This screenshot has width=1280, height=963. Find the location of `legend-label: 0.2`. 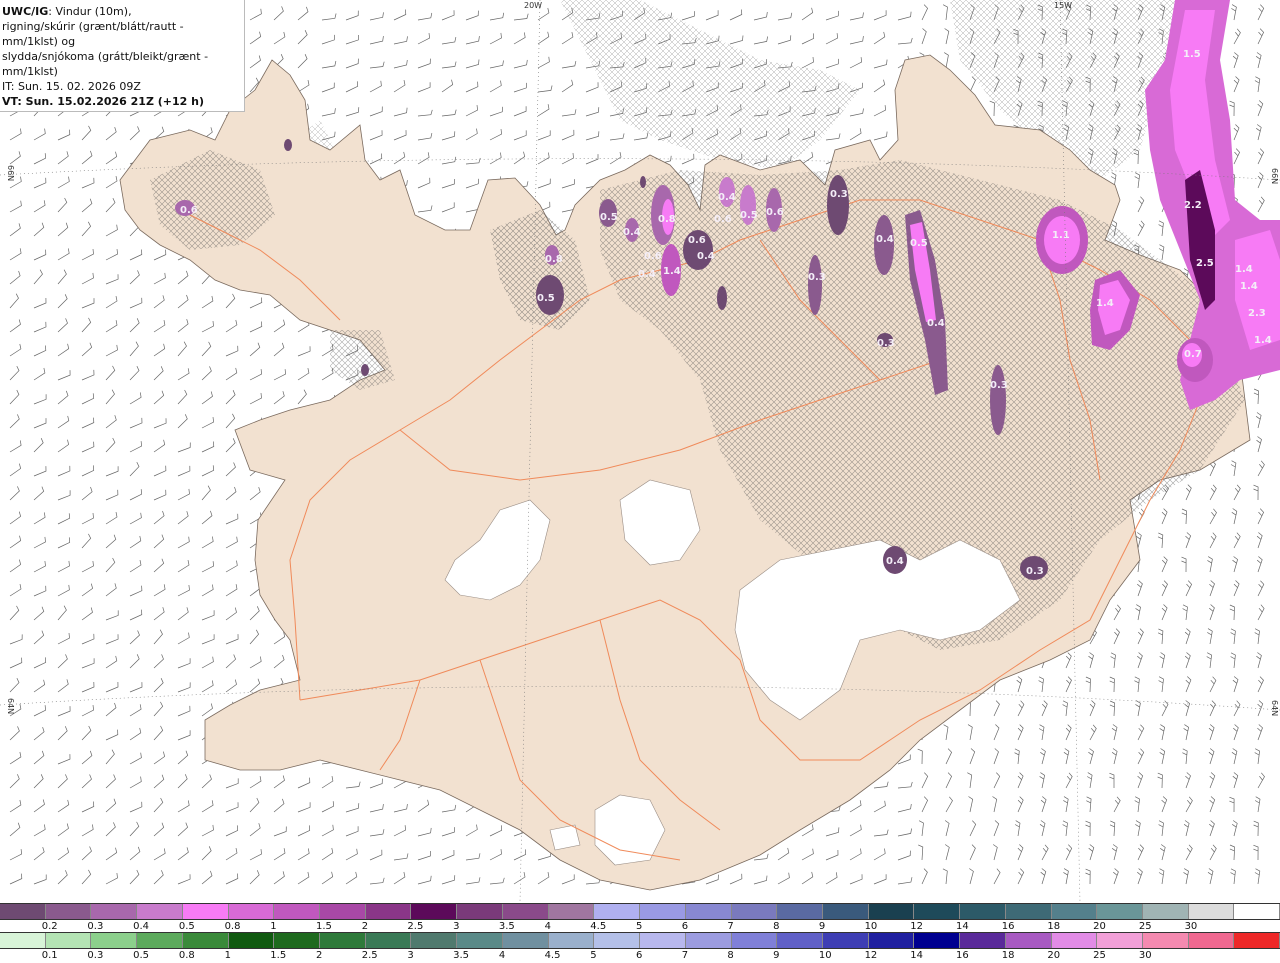

legend-label: 0.2 is located at coordinates (49, 926).